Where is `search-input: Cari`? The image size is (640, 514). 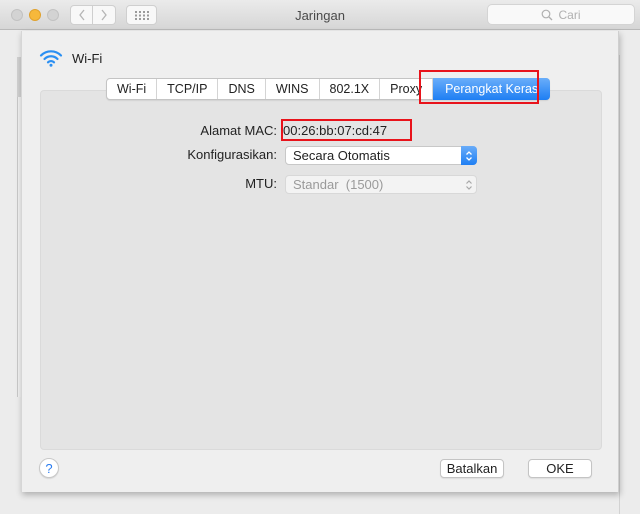 search-input: Cari is located at coordinates (561, 14).